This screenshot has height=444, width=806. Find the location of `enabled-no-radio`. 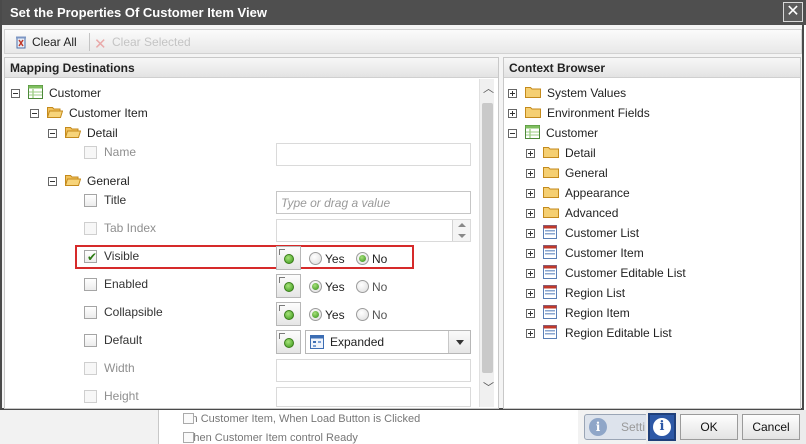

enabled-no-radio is located at coordinates (362, 286).